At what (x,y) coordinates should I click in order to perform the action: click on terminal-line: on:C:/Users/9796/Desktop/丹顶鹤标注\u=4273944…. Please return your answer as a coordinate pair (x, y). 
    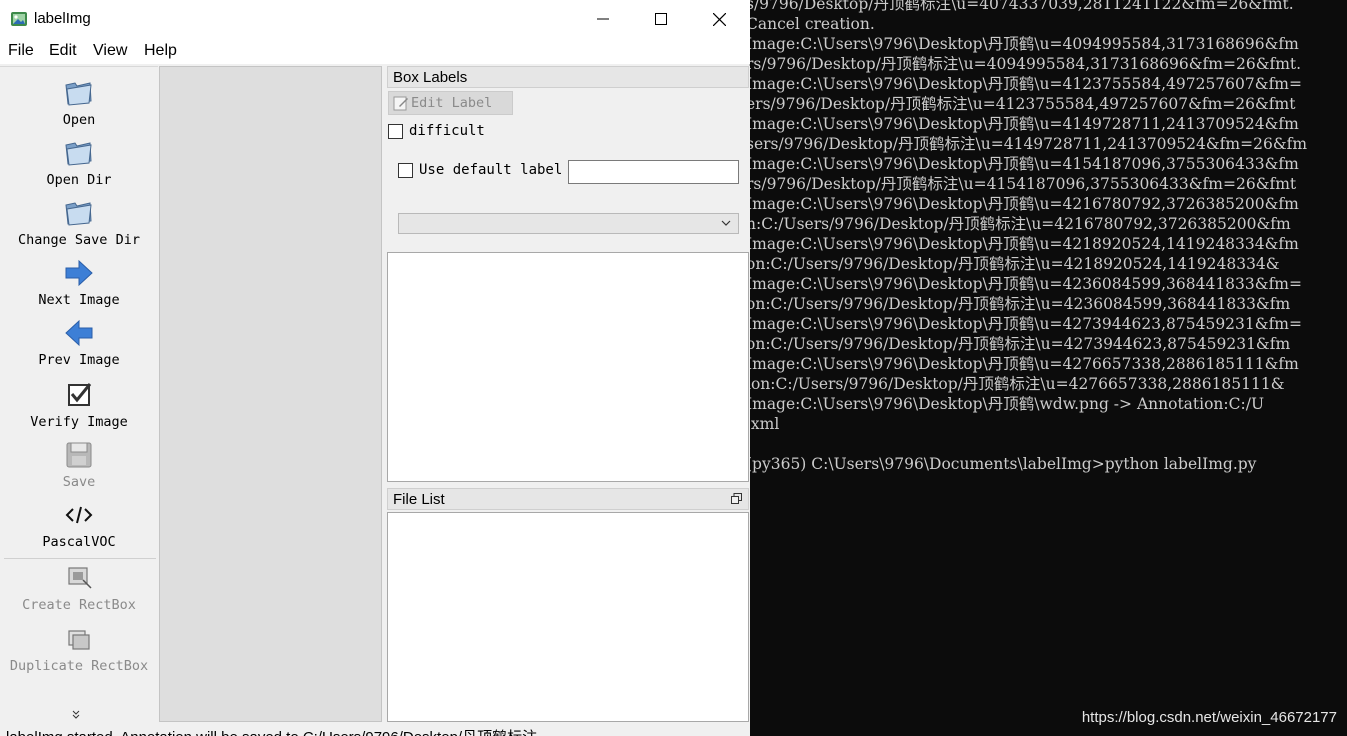
    Looking at the image, I should click on (1018, 344).